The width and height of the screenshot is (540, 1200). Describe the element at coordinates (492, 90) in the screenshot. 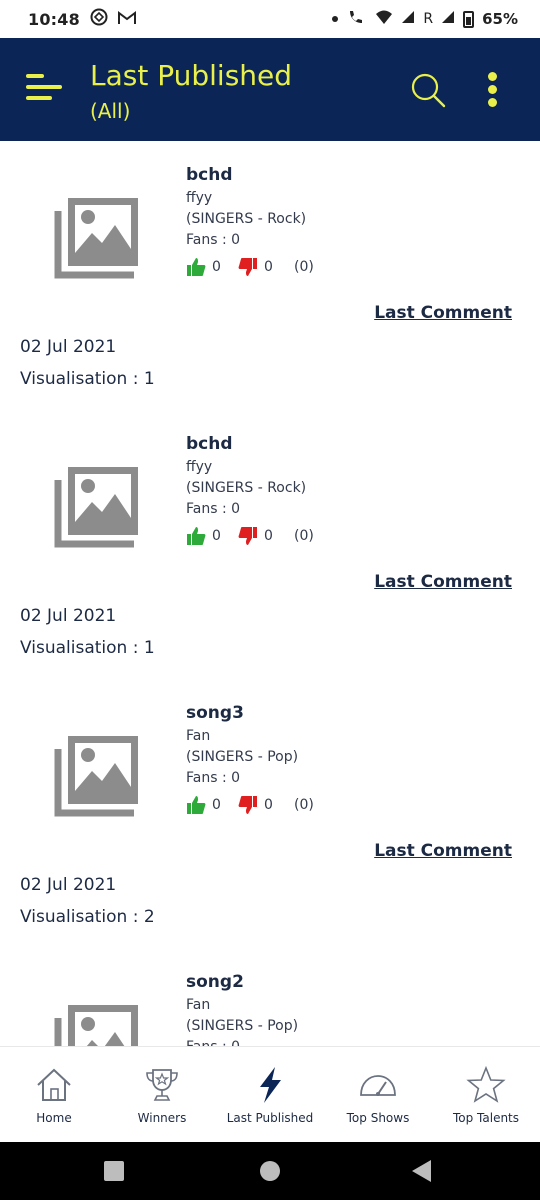

I see `more-vertical-icon` at that location.